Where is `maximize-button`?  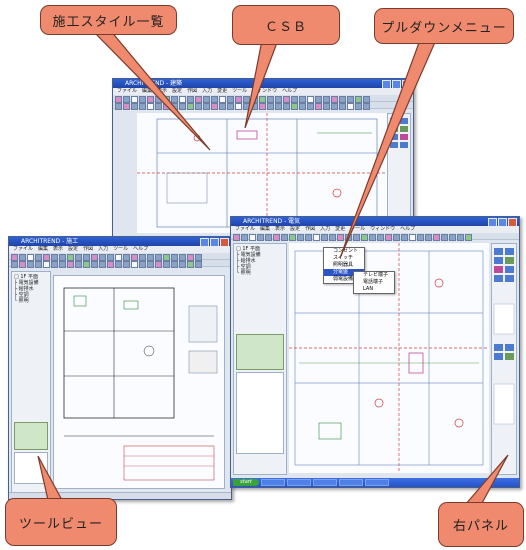 maximize-button is located at coordinates (502, 222).